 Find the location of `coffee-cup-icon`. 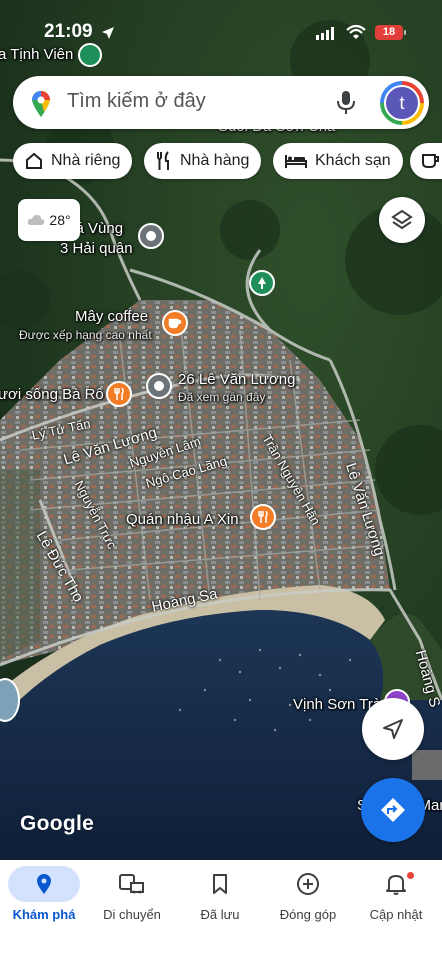

coffee-cup-icon is located at coordinates (430, 161).